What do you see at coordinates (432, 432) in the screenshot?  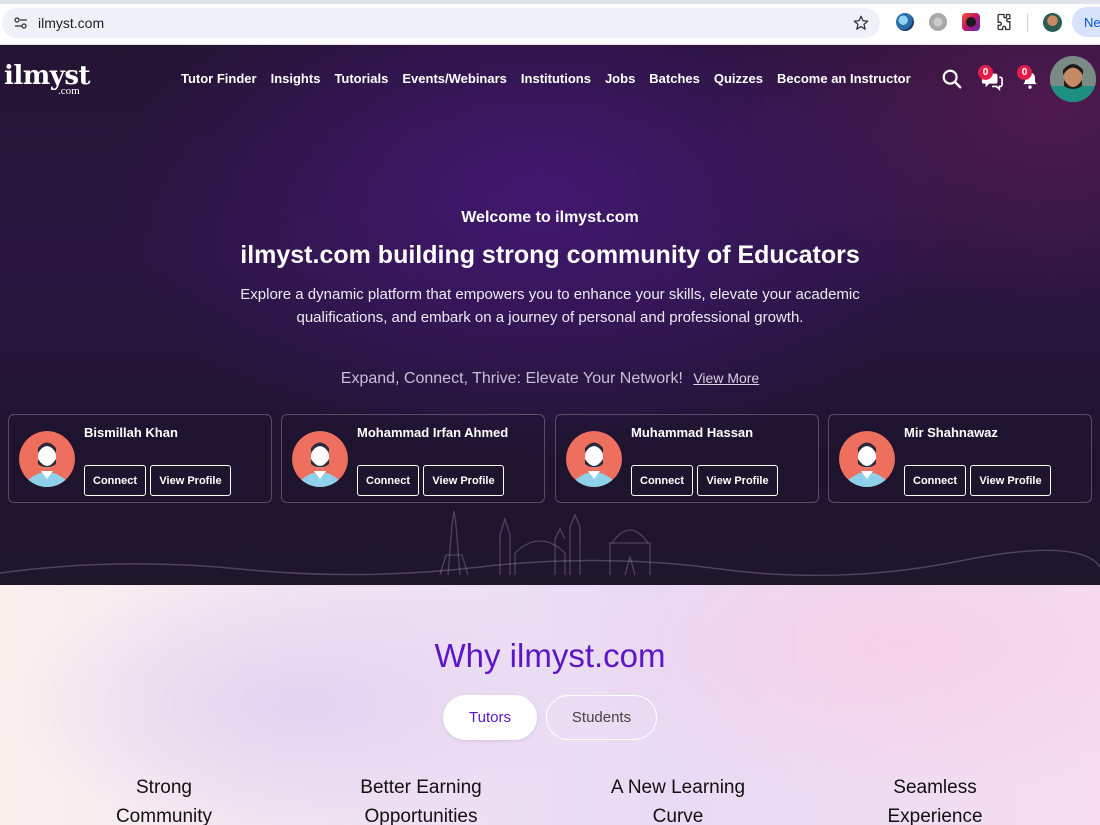 I see `profile-name: Mohammad Irfan Ahmed` at bounding box center [432, 432].